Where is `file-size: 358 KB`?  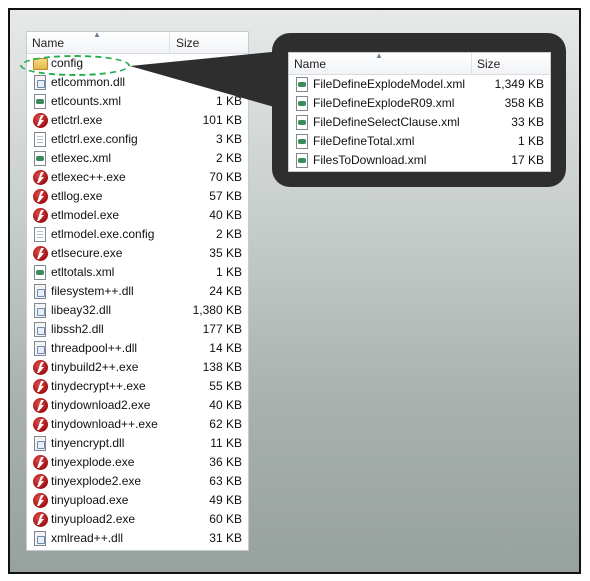
file-size: 358 KB is located at coordinates (524, 103).